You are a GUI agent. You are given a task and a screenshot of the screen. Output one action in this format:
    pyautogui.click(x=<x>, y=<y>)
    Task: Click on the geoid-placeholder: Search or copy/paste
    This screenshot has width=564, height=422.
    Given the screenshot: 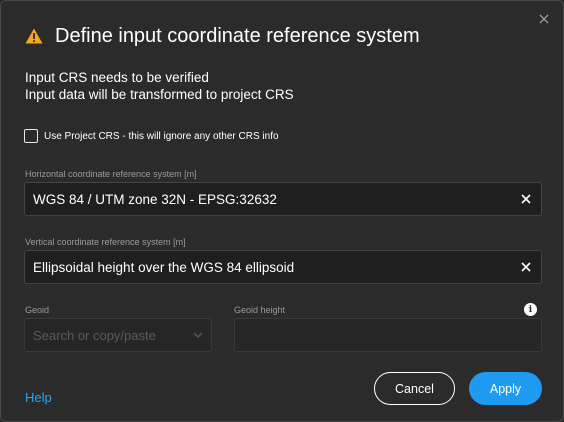 What is the action you would take?
    pyautogui.click(x=94, y=335)
    